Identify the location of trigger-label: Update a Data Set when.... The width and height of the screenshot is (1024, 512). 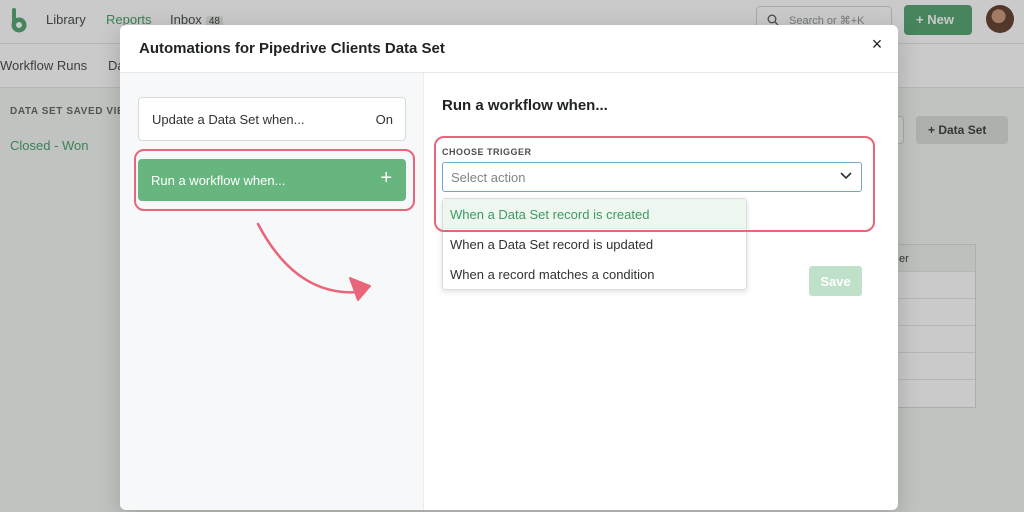
(228, 119).